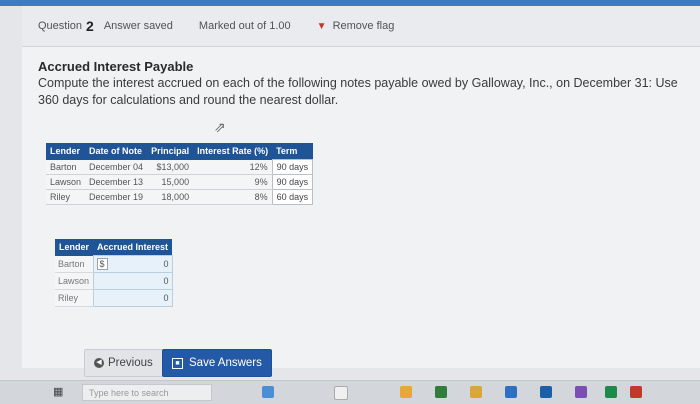 The width and height of the screenshot is (700, 404). What do you see at coordinates (363, 26) in the screenshot?
I see `remove-flag-label: Remove flag` at bounding box center [363, 26].